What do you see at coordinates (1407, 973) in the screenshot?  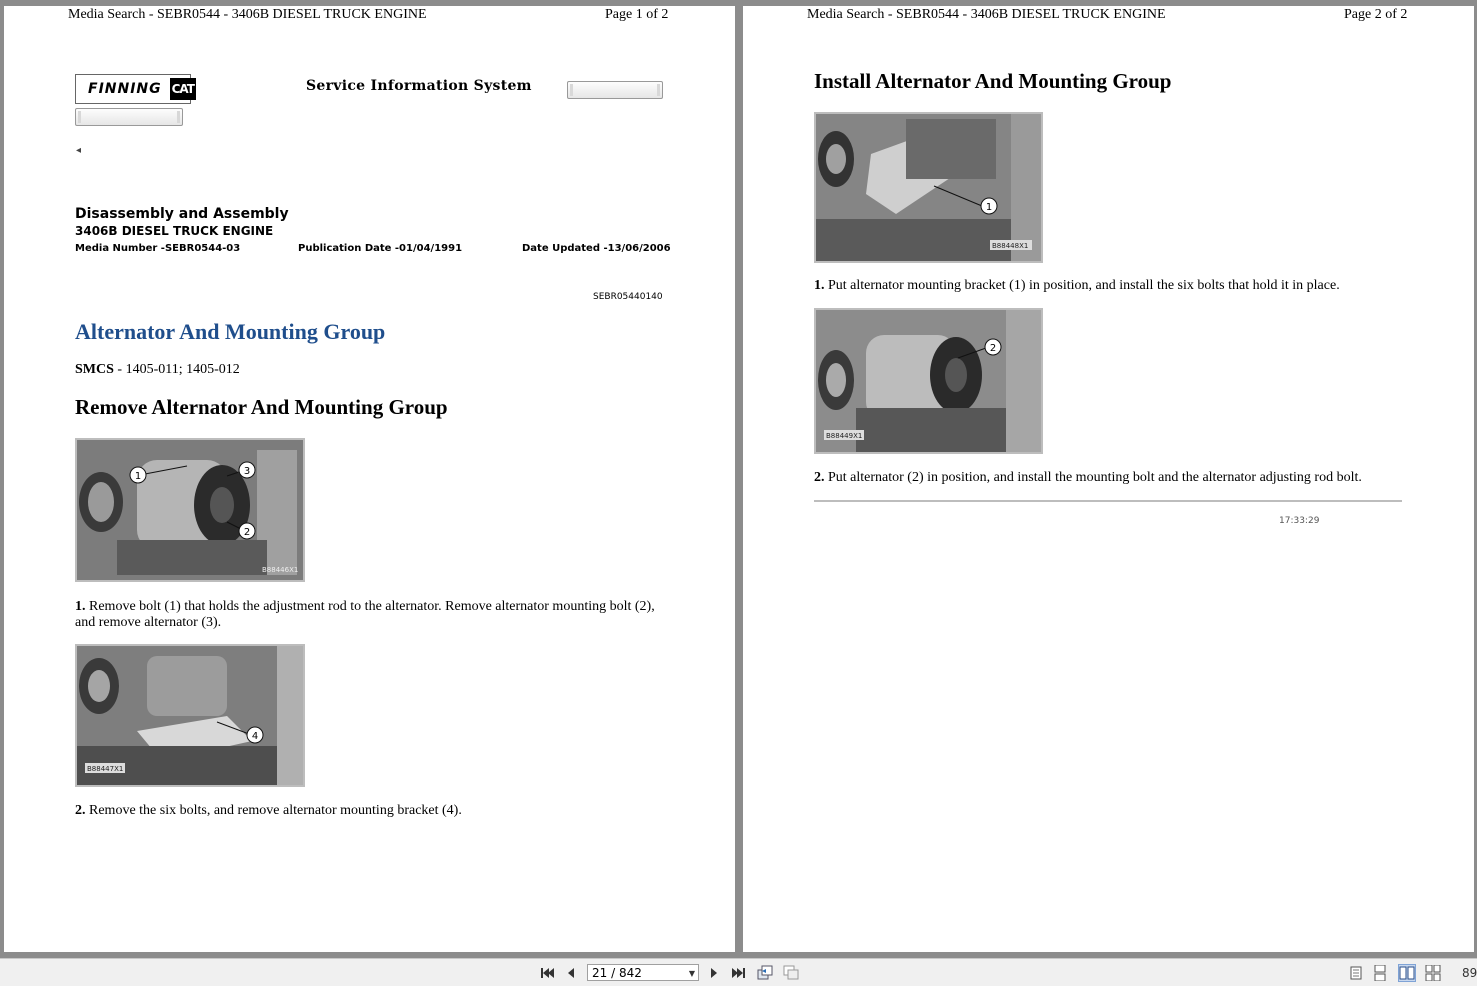 I see `two-page-view-icon` at bounding box center [1407, 973].